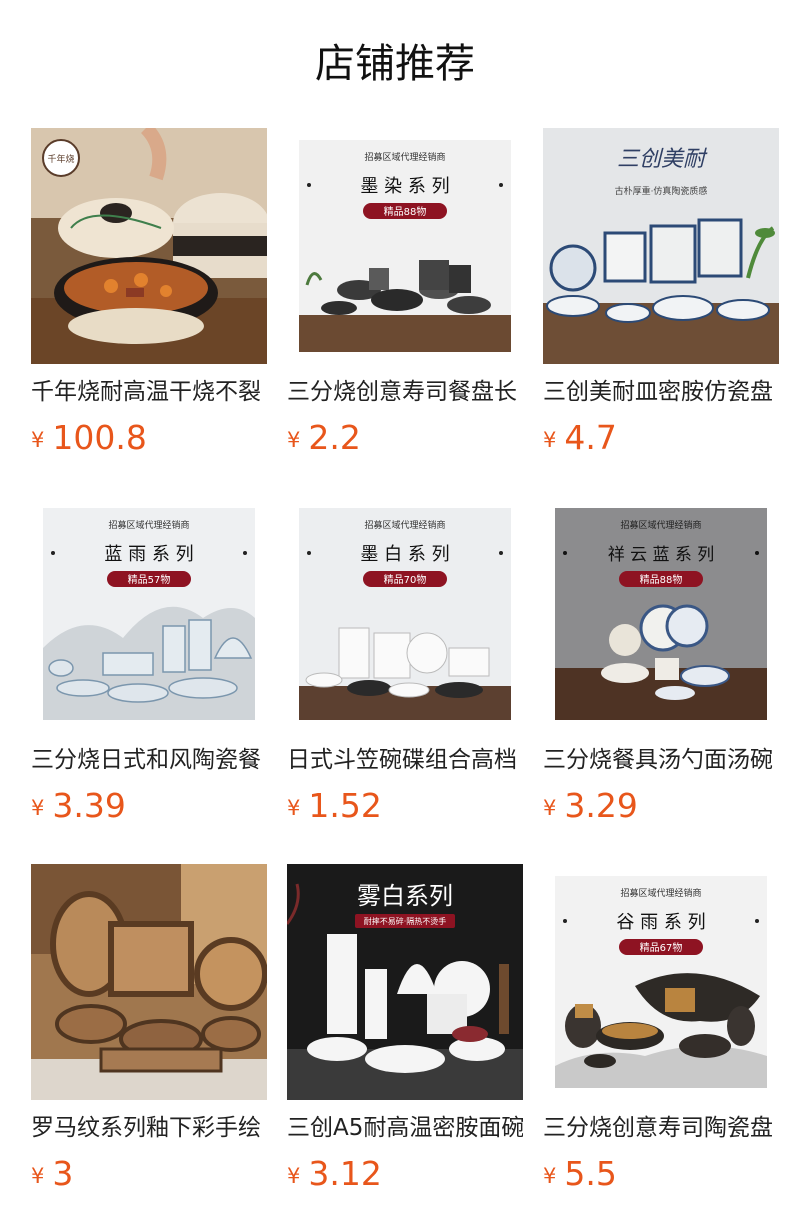 The height and width of the screenshot is (1232, 790). What do you see at coordinates (149, 579) in the screenshot?
I see `banner-badge-text: 精品57物` at bounding box center [149, 579].